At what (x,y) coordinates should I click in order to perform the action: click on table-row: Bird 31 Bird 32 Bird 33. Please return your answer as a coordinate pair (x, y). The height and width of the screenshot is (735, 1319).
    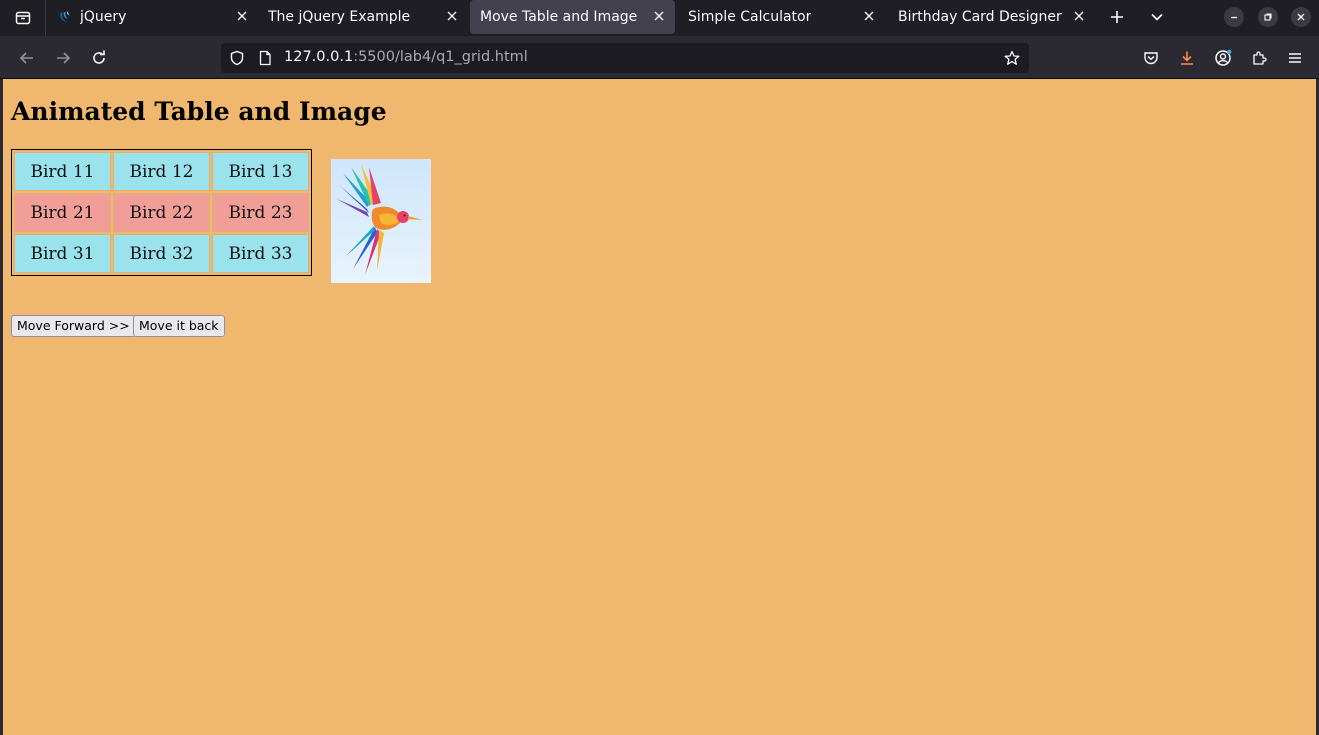
    Looking at the image, I should click on (161, 253).